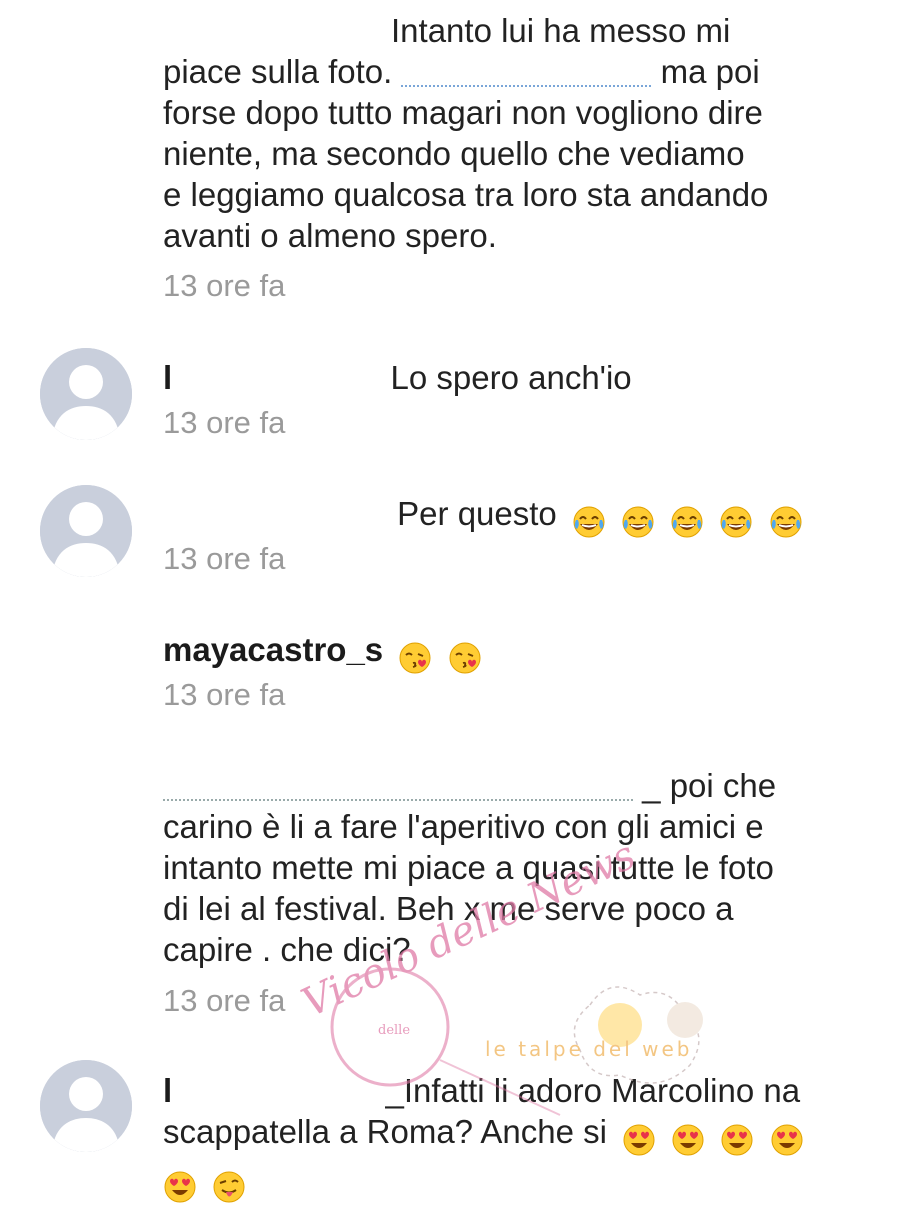 The width and height of the screenshot is (911, 1205). Describe the element at coordinates (224, 286) in the screenshot. I see `comment-1-time: 13 ore fa` at that location.